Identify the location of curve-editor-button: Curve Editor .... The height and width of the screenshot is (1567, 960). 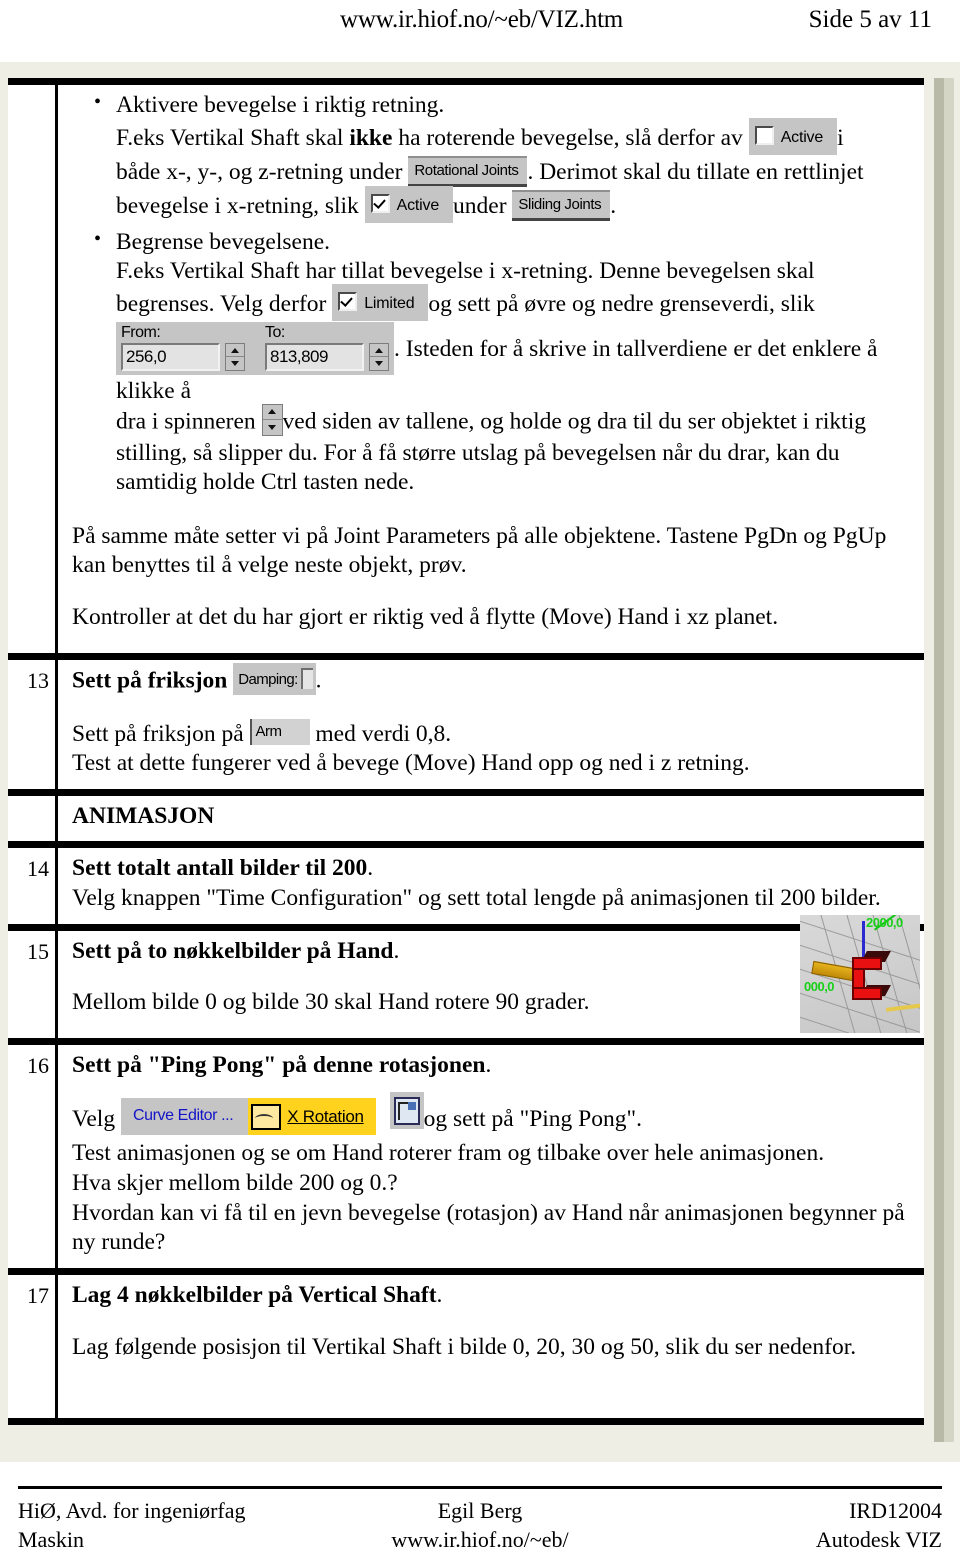
(182, 1117).